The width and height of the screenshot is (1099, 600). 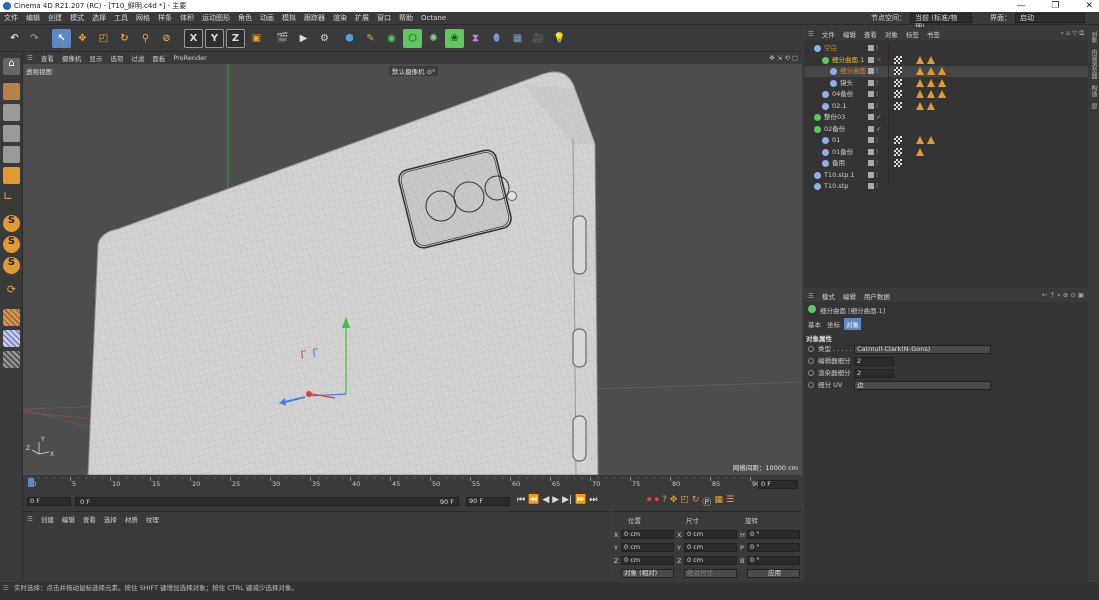 I want to click on om-menu-tags: 标签, so click(x=912, y=34).